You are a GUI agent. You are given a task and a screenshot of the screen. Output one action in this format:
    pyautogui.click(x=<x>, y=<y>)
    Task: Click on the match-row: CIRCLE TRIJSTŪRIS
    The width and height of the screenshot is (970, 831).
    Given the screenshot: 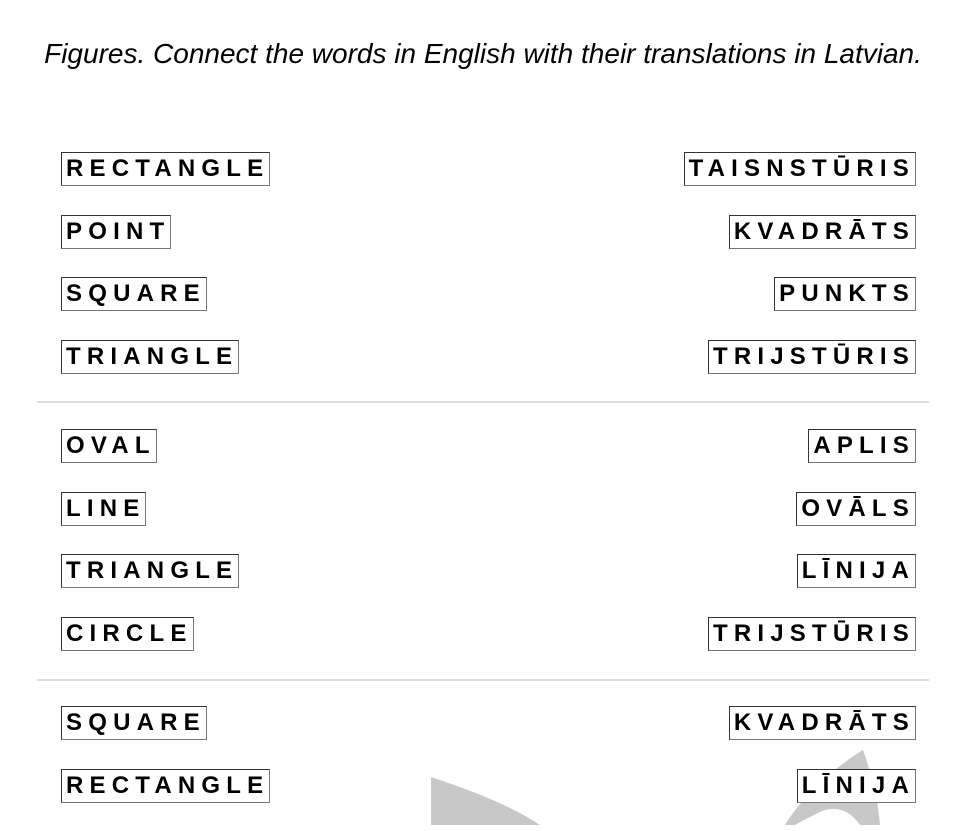 What is the action you would take?
    pyautogui.click(x=485, y=648)
    